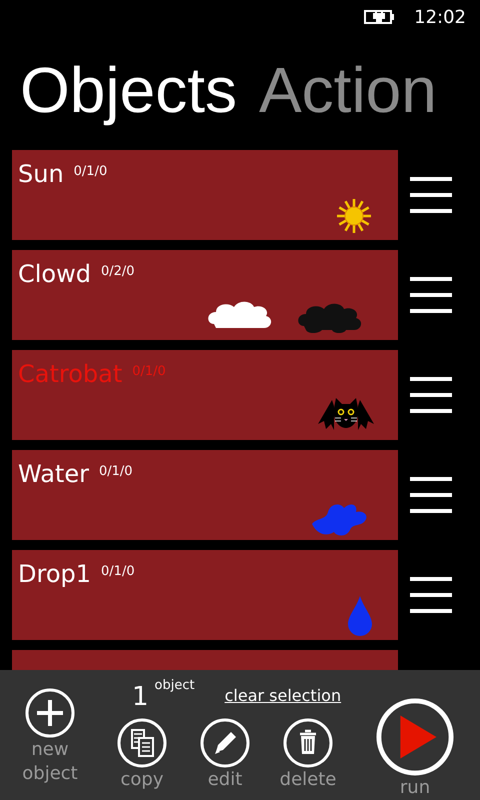 The height and width of the screenshot is (800, 480). Describe the element at coordinates (205, 195) in the screenshot. I see `object-card: Sun 0/1/0` at that location.